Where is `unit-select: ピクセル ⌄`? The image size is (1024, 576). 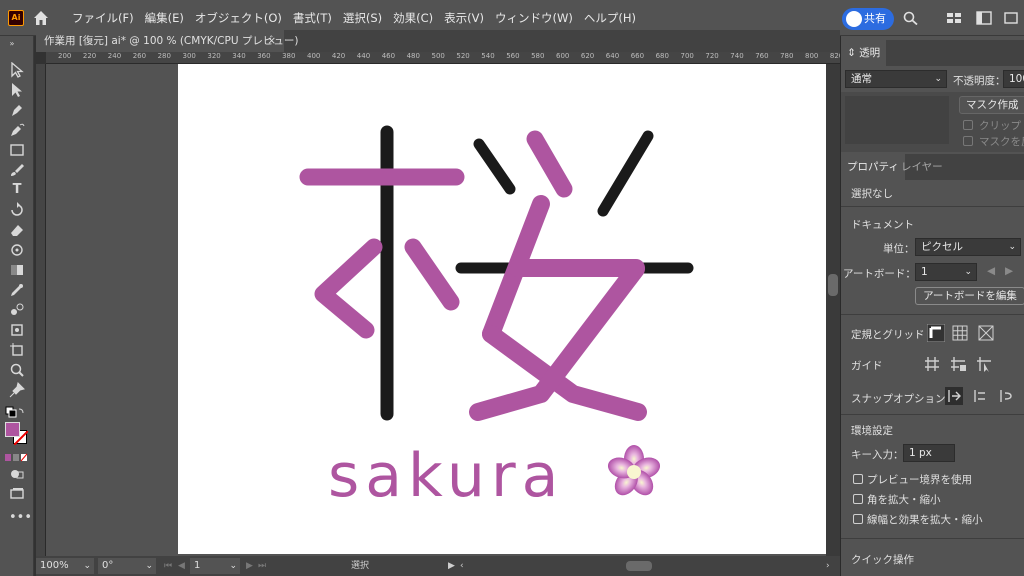 unit-select: ピクセル ⌄ is located at coordinates (968, 247).